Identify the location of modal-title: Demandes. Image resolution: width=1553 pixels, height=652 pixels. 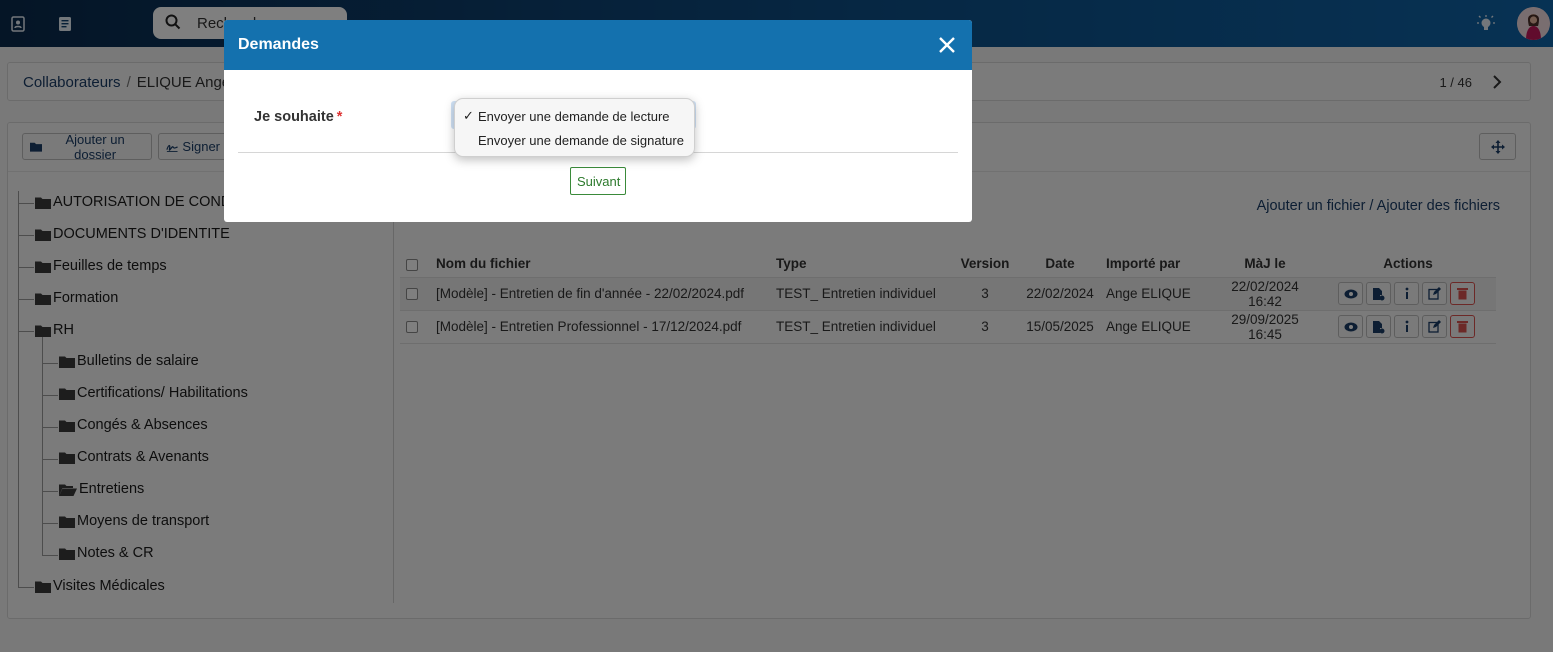
(278, 44).